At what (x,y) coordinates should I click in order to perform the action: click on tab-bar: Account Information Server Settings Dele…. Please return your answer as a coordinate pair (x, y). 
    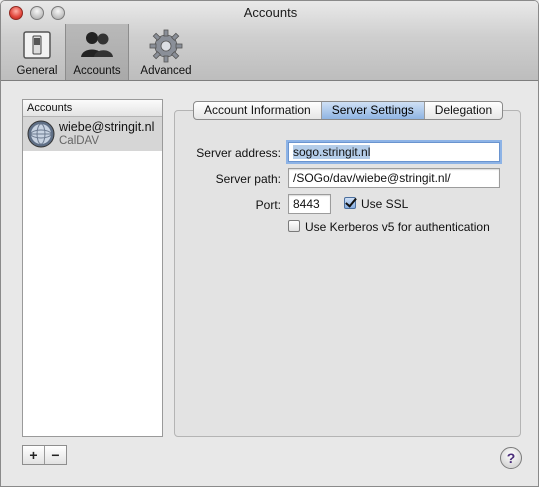
    Looking at the image, I should click on (348, 110).